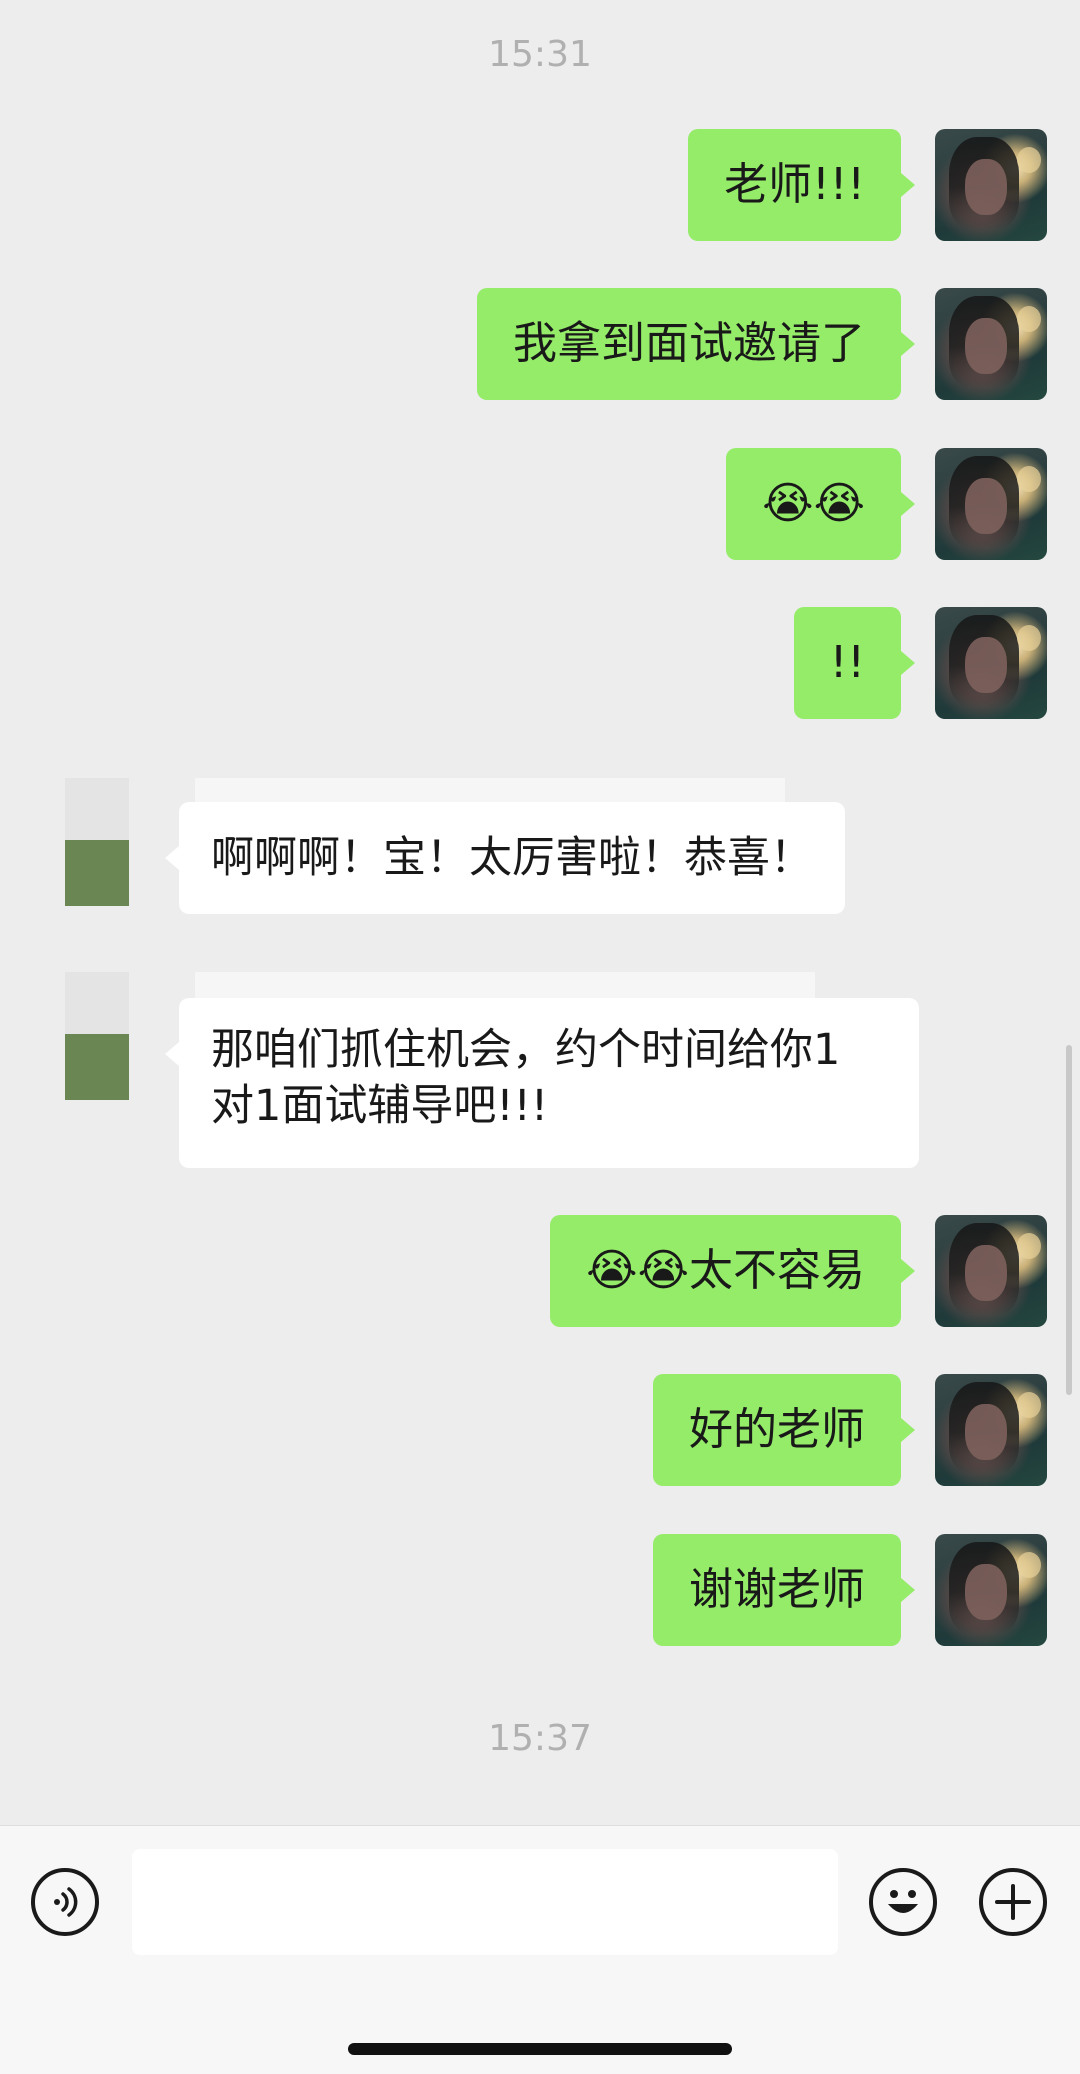  I want to click on message-bubble: 那咱们抓住机会，约个时间给你1 对1面试辅导吧!!!, so click(542, 1083).